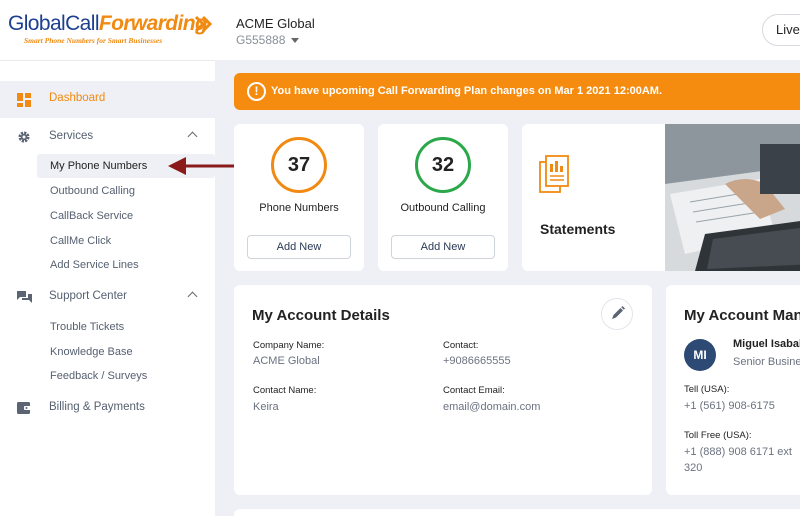 The width and height of the screenshot is (800, 516). Describe the element at coordinates (732, 197) in the screenshot. I see `laptop-photo` at that location.